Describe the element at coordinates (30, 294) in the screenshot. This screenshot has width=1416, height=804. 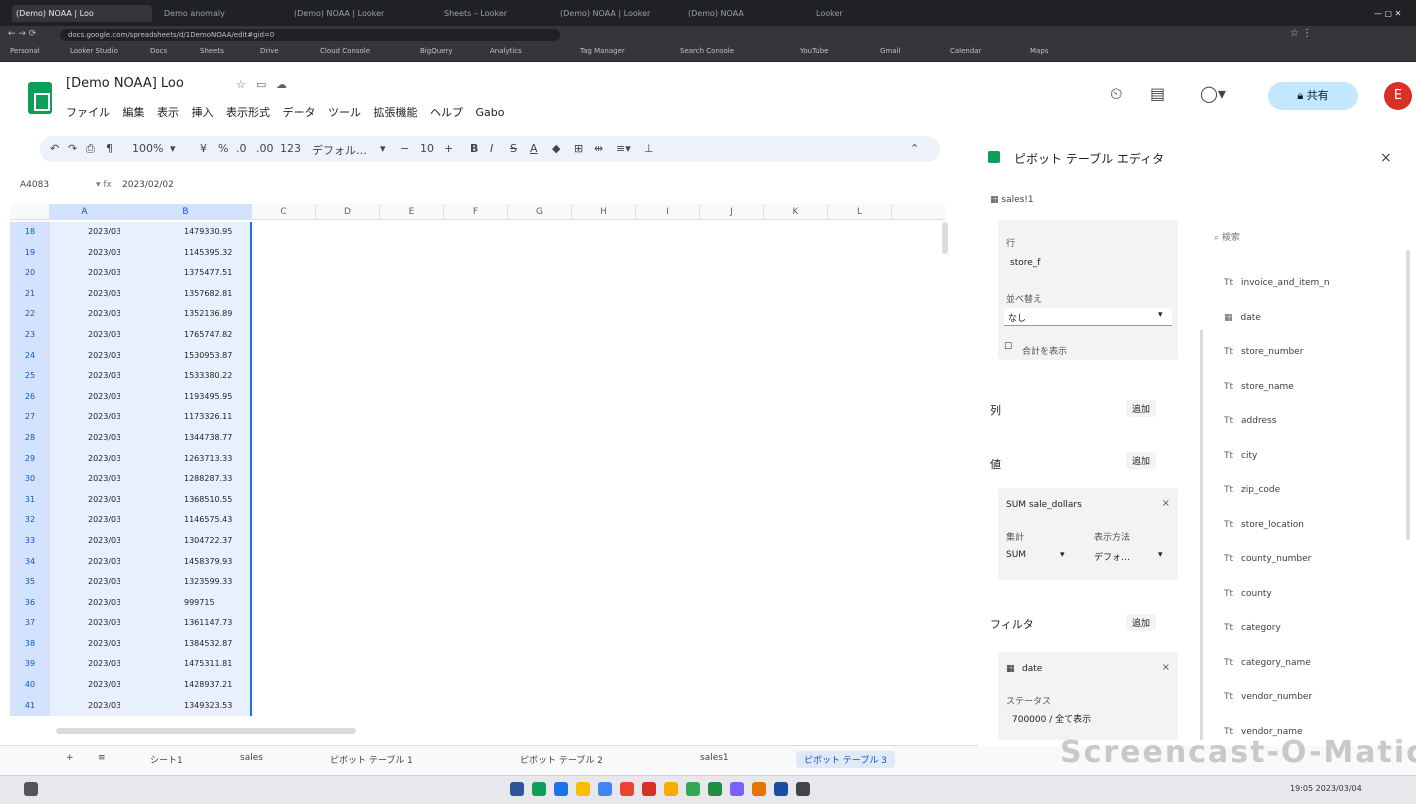
I see `row-number: 21` at that location.